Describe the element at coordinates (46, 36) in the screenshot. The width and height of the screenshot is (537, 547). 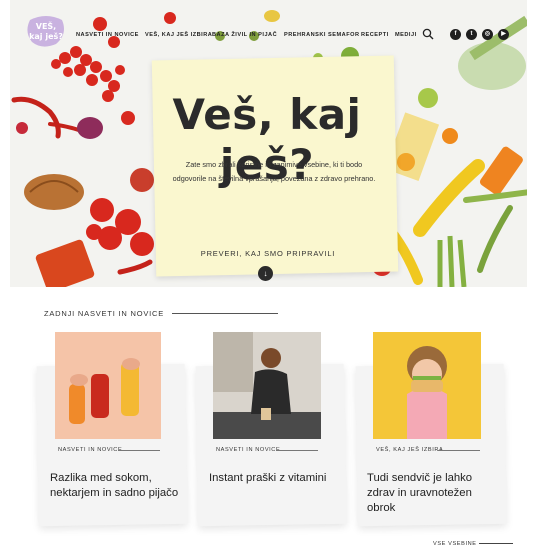
I see `svg-text: kaj ješ?` at that location.